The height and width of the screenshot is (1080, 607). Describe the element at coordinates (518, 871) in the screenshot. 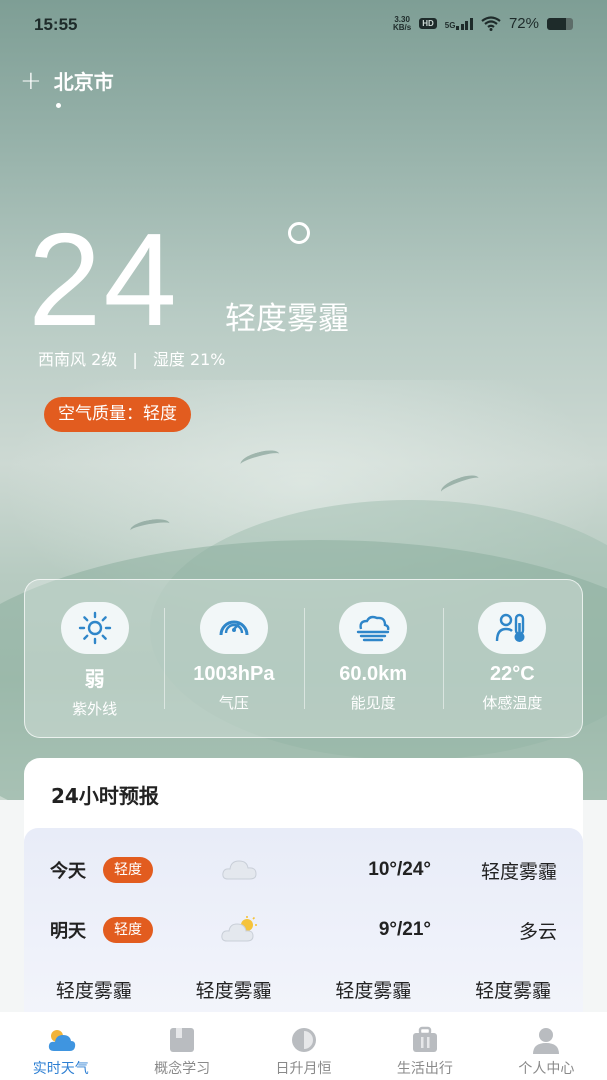

I see `day-condition: 轻度雾霾` at that location.